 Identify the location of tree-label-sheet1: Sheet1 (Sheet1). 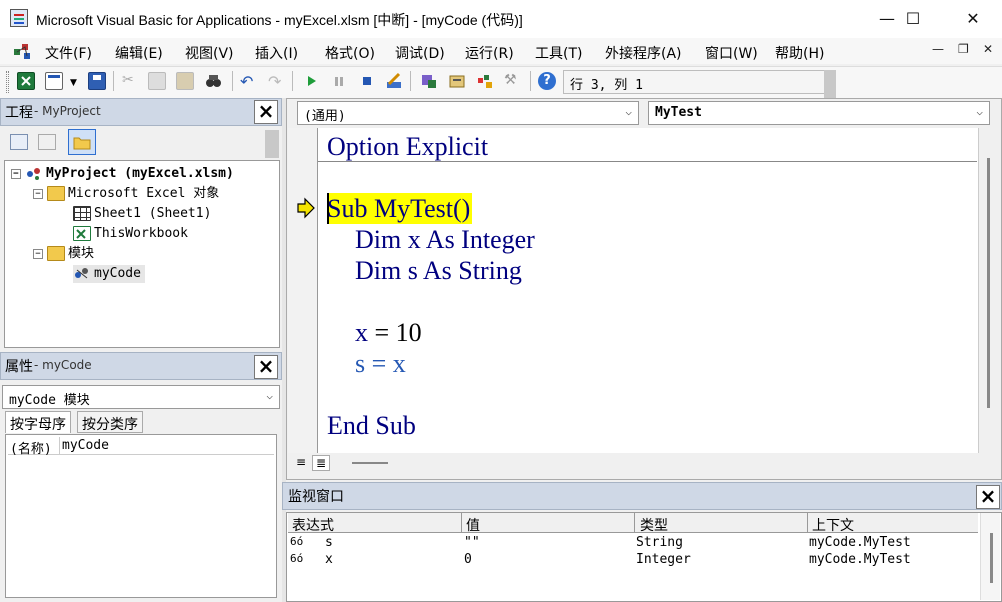
(153, 213).